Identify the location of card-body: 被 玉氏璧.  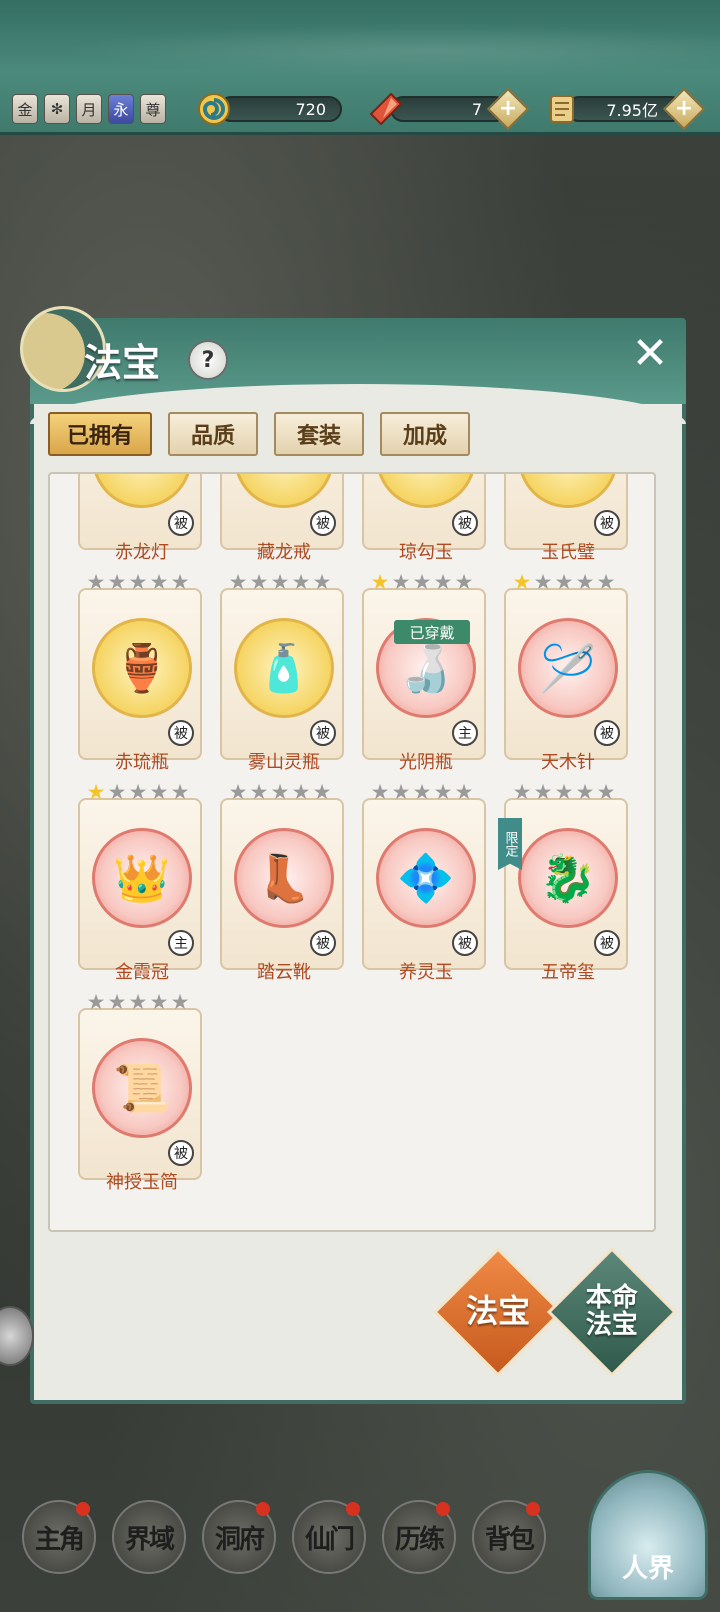
(566, 518).